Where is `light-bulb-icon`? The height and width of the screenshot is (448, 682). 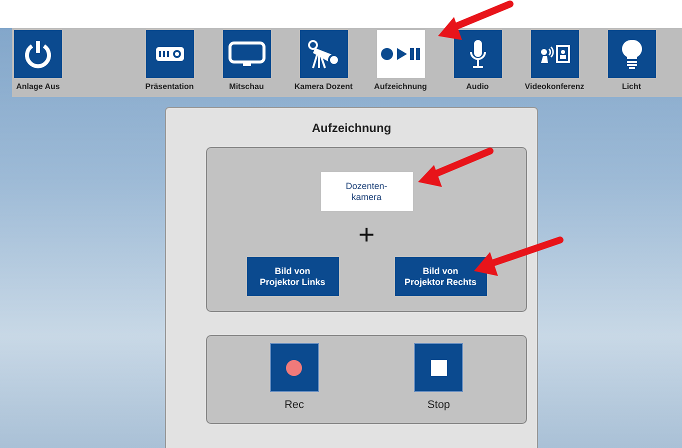 light-bulb-icon is located at coordinates (632, 54).